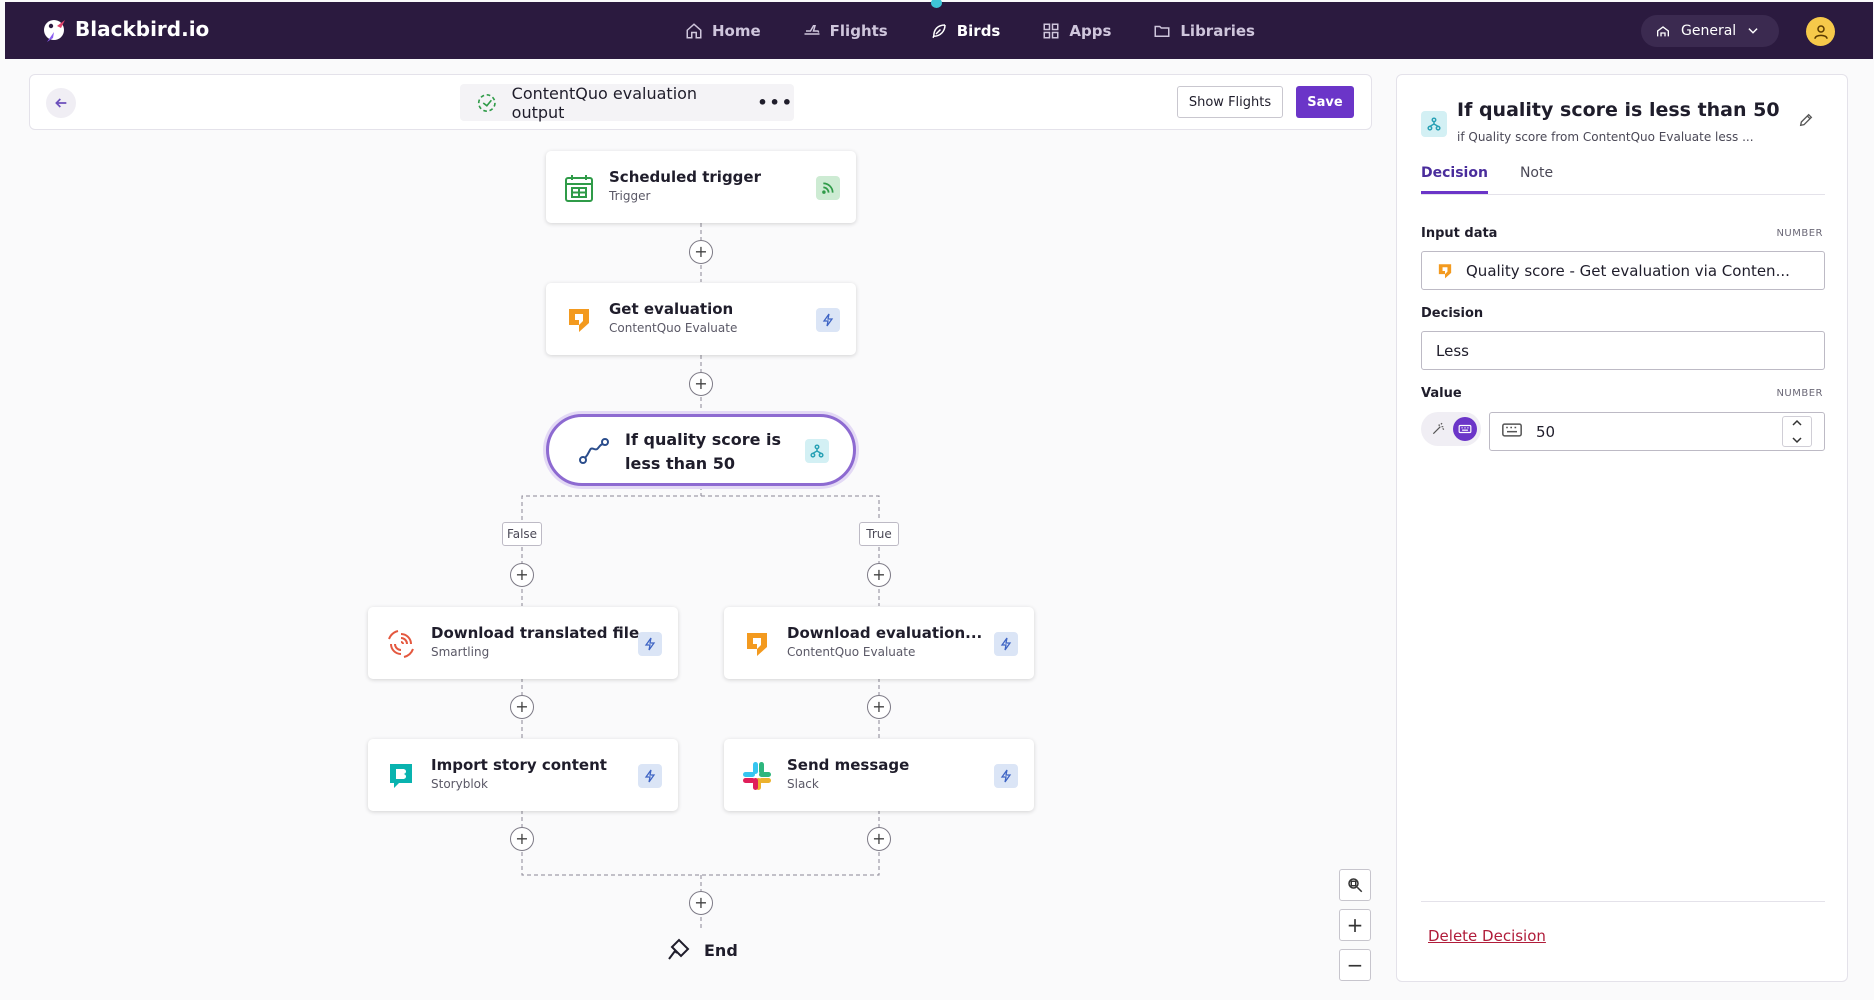  What do you see at coordinates (594, 453) in the screenshot?
I see `route-icon` at bounding box center [594, 453].